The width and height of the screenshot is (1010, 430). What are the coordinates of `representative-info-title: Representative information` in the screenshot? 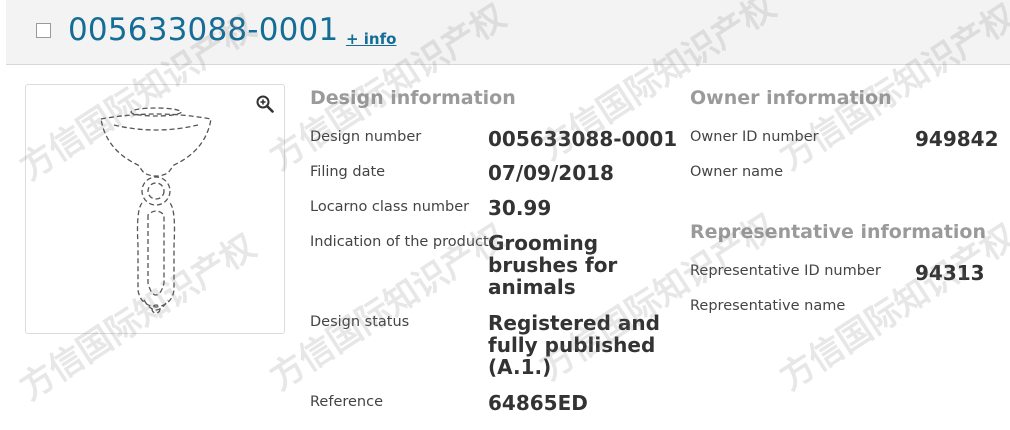 It's located at (838, 232).